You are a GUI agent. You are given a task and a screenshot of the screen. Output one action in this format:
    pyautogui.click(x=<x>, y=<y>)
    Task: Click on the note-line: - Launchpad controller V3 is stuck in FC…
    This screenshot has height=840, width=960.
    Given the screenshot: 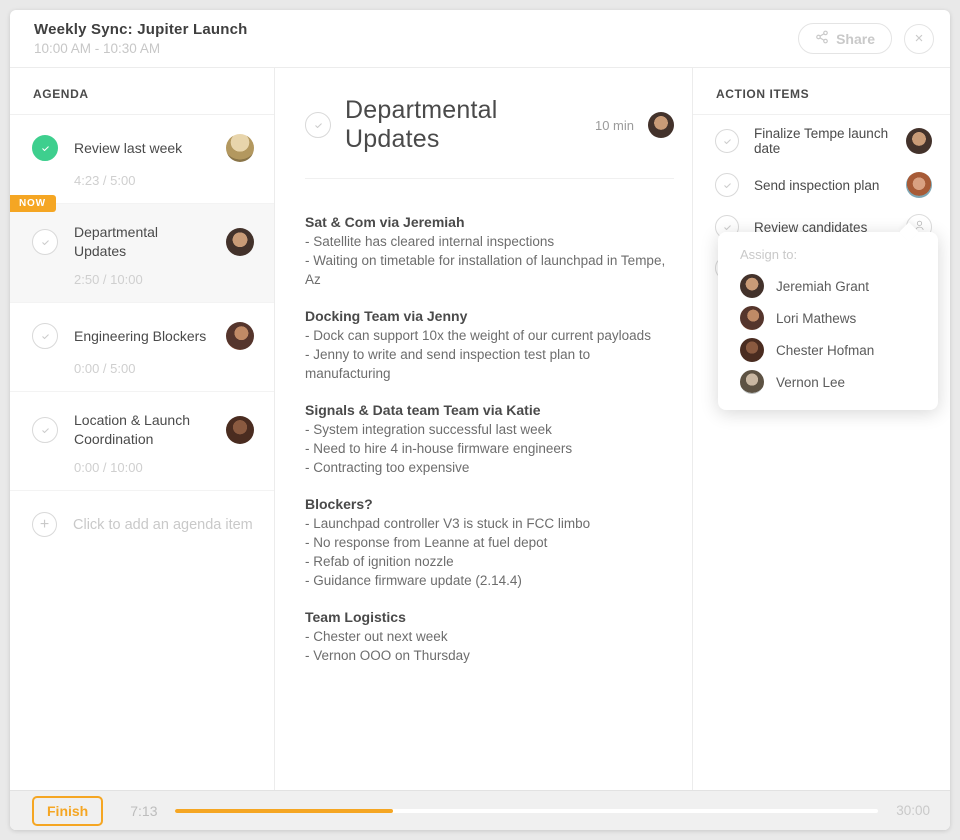 What is the action you would take?
    pyautogui.click(x=448, y=523)
    